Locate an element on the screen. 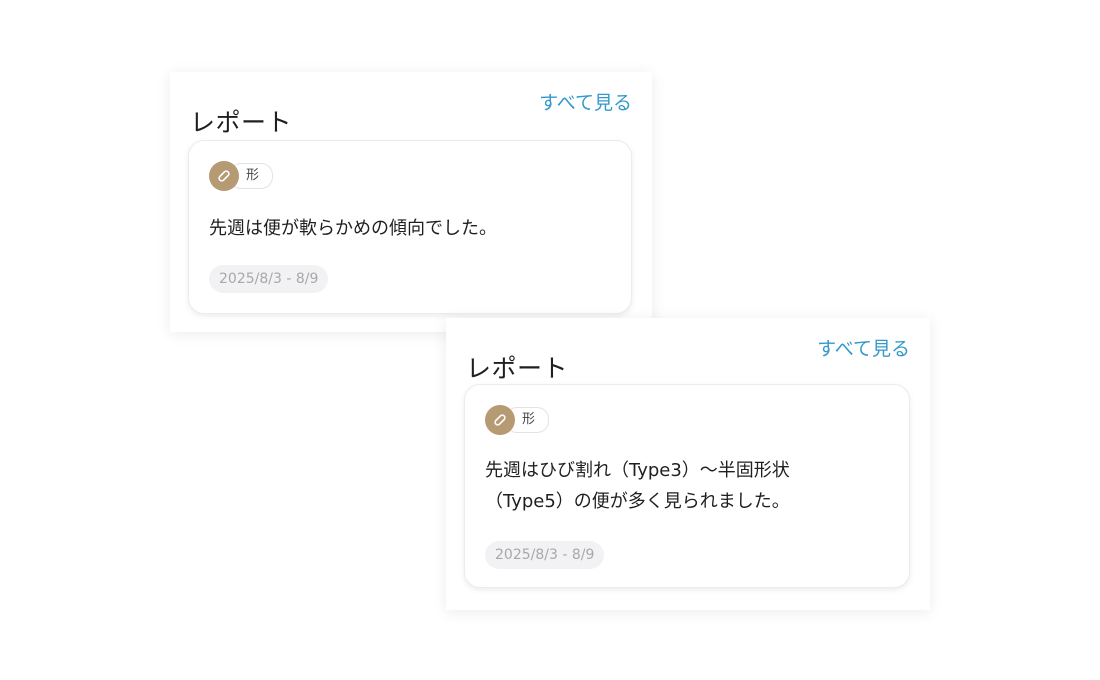 The height and width of the screenshot is (680, 1100). report-summary-line-2: （Type5）の便が多く見られました。 is located at coordinates (637, 501).